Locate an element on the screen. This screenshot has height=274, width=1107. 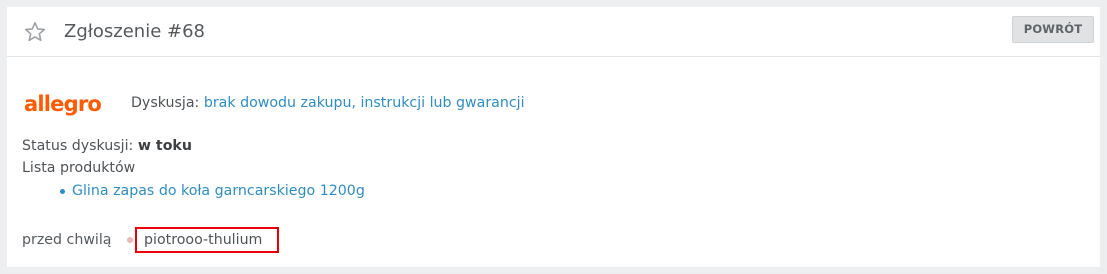
allegro-logo: allegro is located at coordinates (63, 104).